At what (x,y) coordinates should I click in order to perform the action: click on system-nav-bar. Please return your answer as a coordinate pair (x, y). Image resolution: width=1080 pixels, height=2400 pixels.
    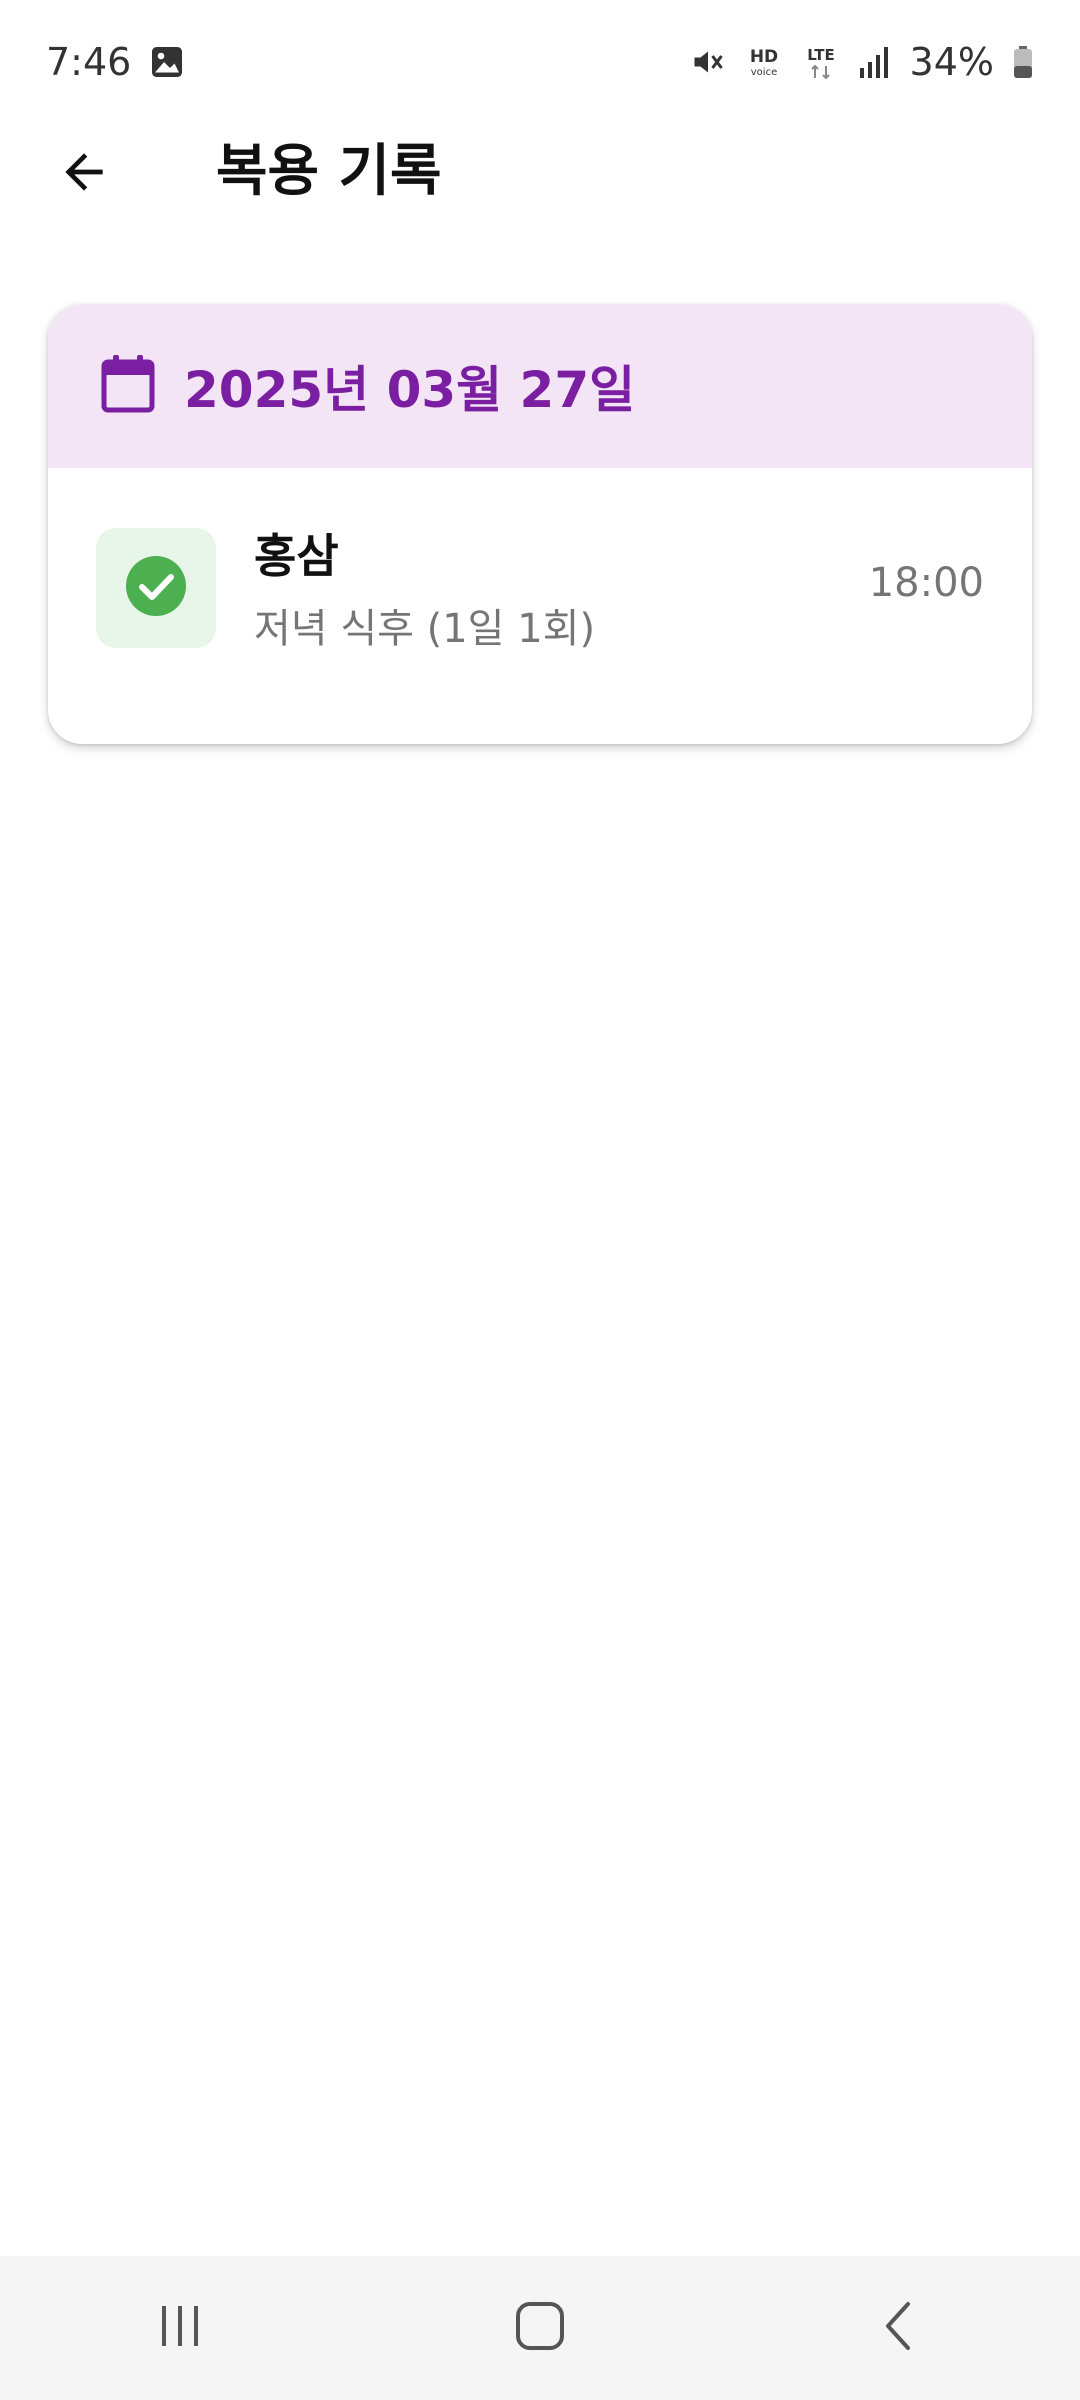
    Looking at the image, I should click on (540, 2328).